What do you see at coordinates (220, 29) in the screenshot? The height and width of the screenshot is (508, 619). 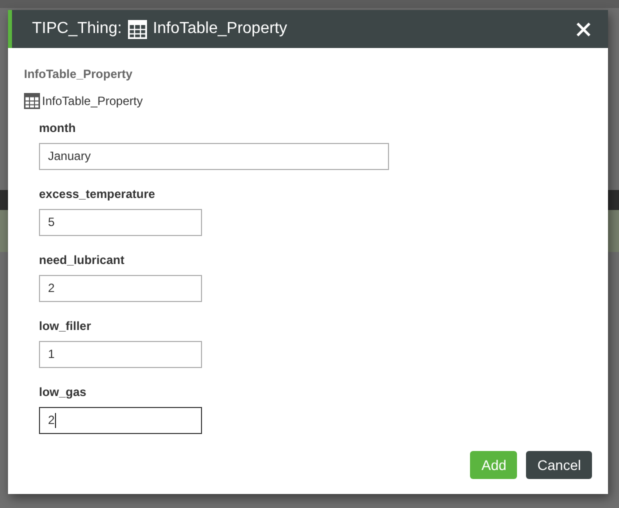 I see `dialog-title: InfoTable_Property` at bounding box center [220, 29].